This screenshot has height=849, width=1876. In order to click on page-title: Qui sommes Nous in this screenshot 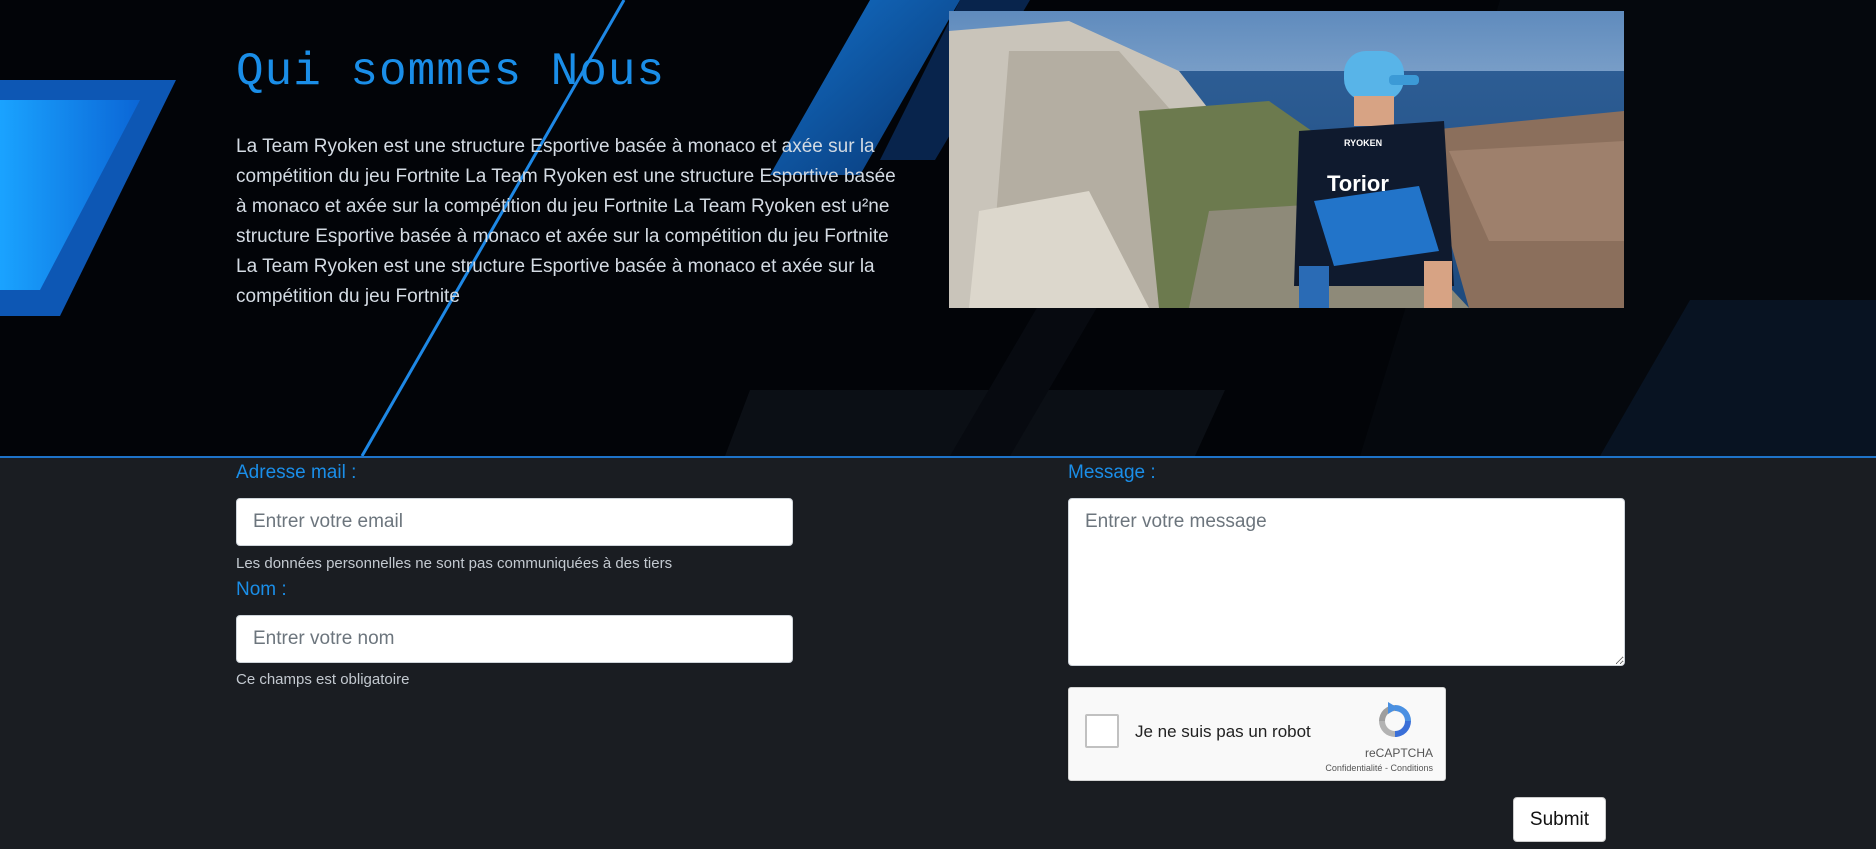, I will do `click(451, 72)`.